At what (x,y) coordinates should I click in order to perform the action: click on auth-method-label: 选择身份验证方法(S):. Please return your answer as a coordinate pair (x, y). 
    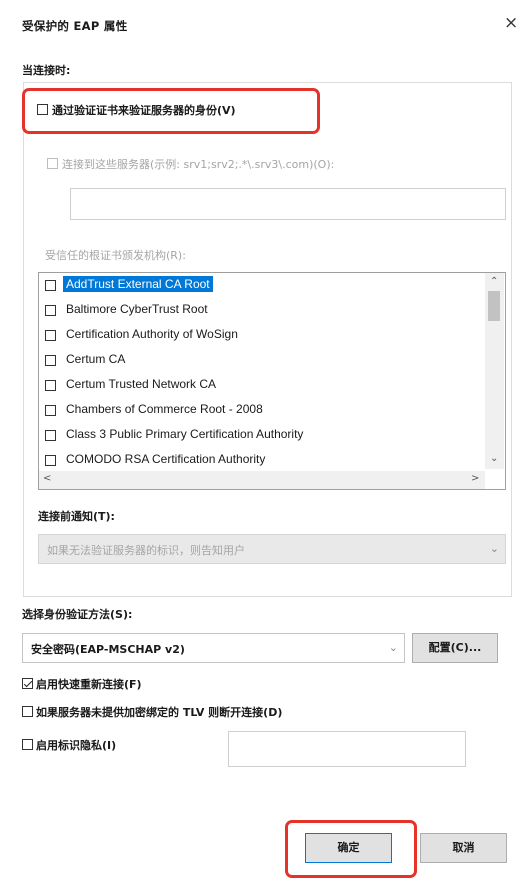
    Looking at the image, I should click on (77, 614).